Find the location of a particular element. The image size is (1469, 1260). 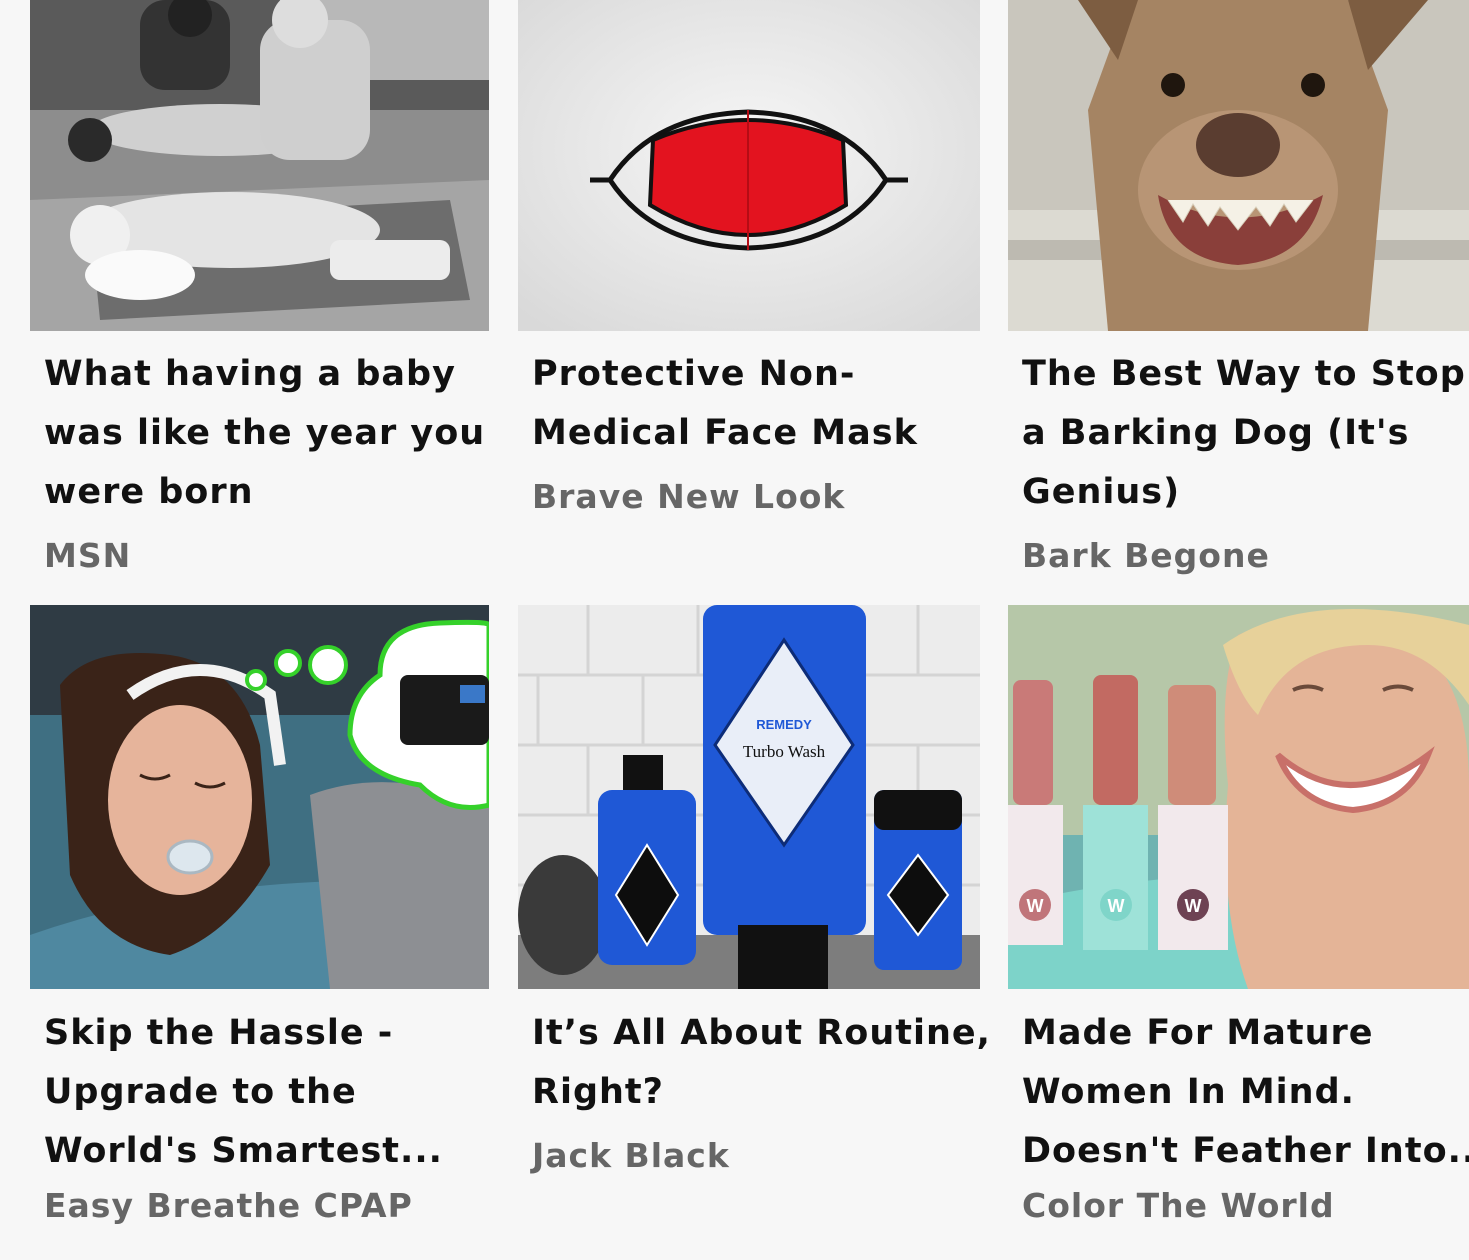

ad-title-line: a Barking Dog (It's is located at coordinates (1244, 433).